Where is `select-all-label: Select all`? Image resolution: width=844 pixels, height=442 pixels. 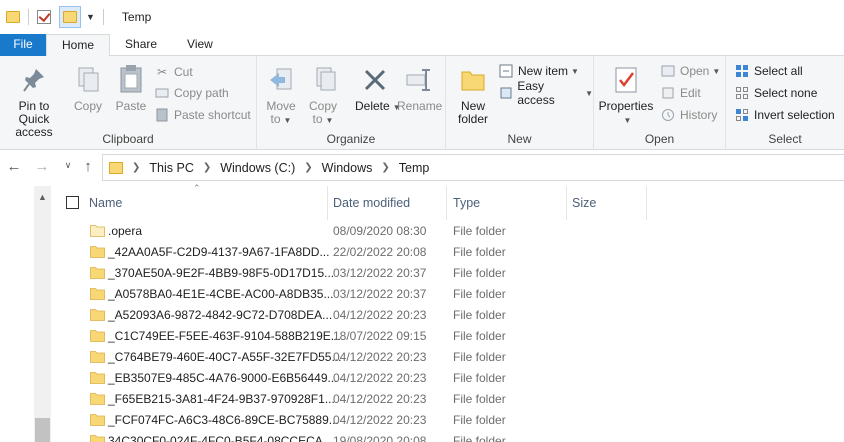
select-all-label: Select all is located at coordinates (778, 71).